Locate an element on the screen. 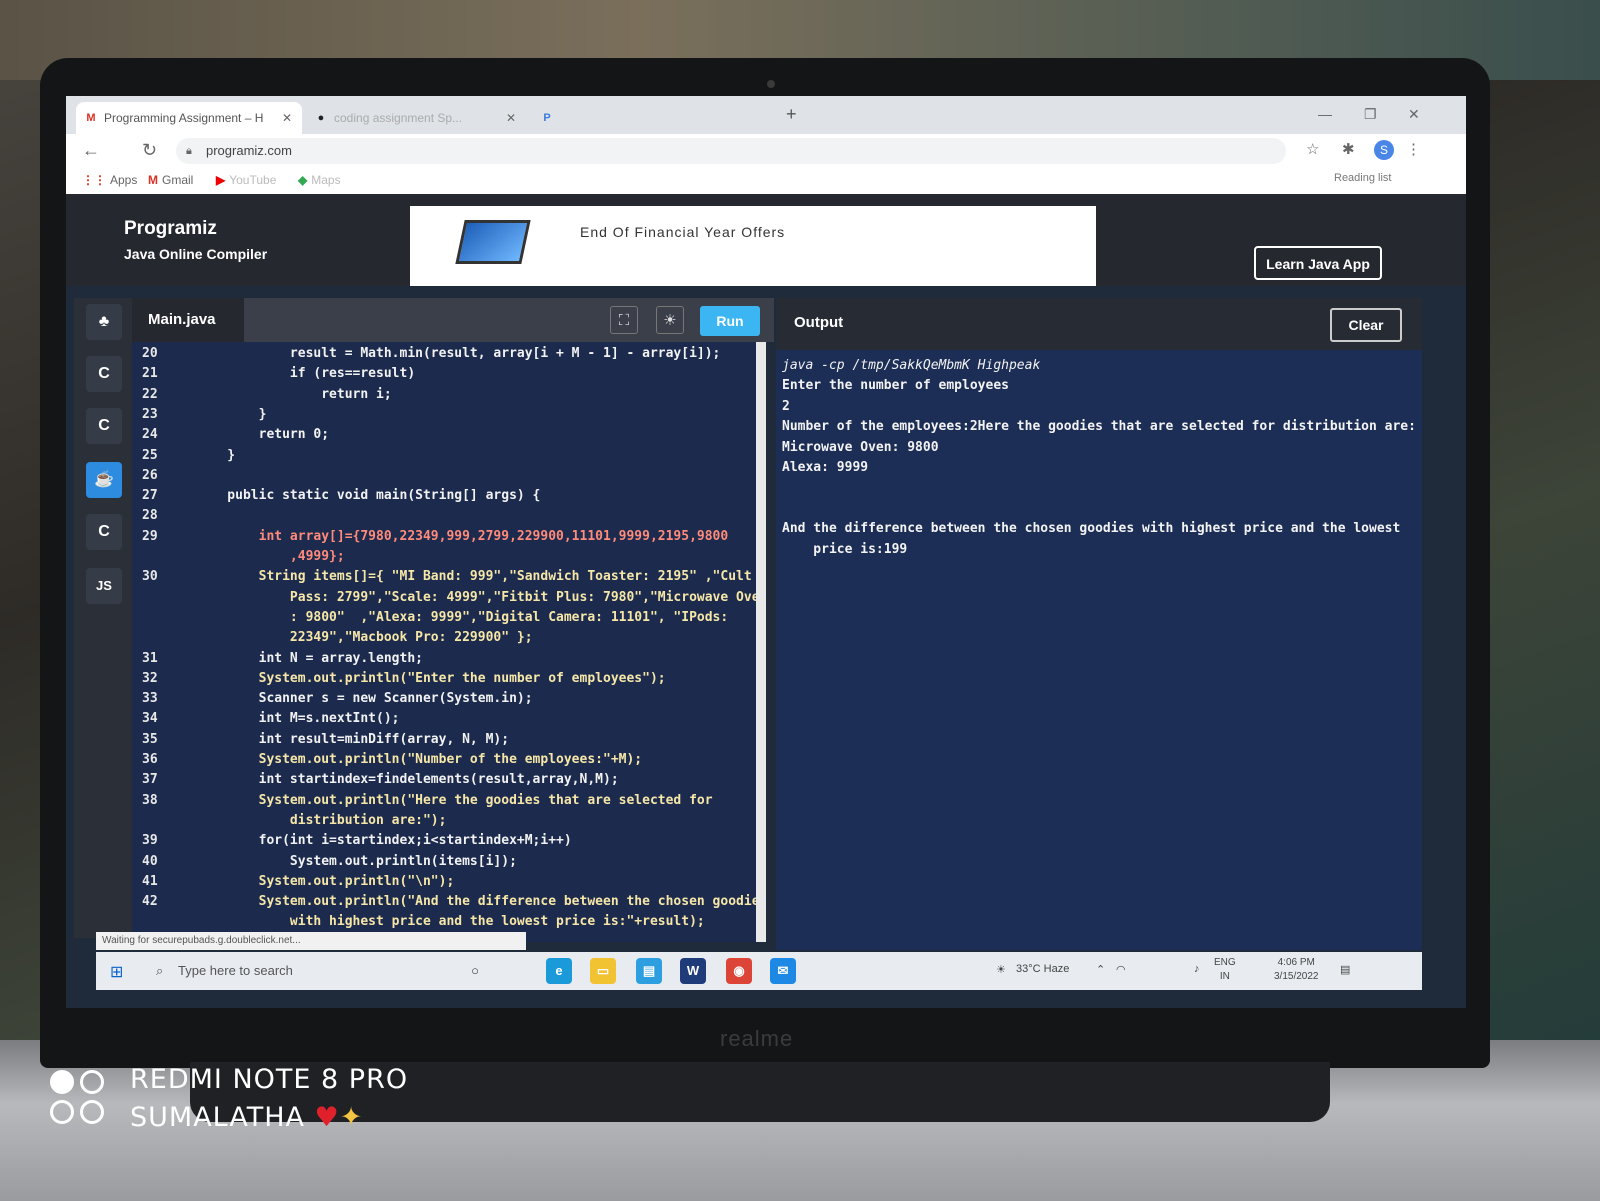 This screenshot has height=1201, width=1600. menu-icon: ⋮ is located at coordinates (1413, 149).